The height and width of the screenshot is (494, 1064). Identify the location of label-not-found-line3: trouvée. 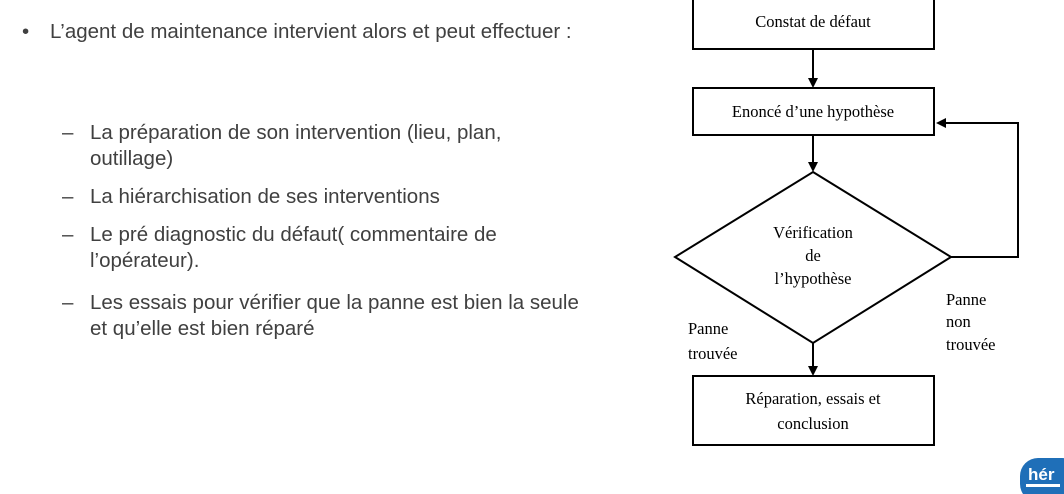
(970, 344).